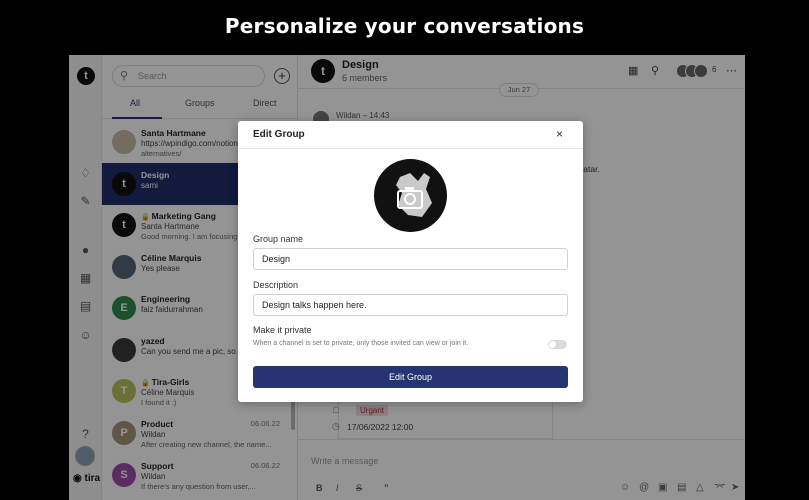 Image resolution: width=809 pixels, height=500 pixels. What do you see at coordinates (557, 344) in the screenshot?
I see `private-toggle` at bounding box center [557, 344].